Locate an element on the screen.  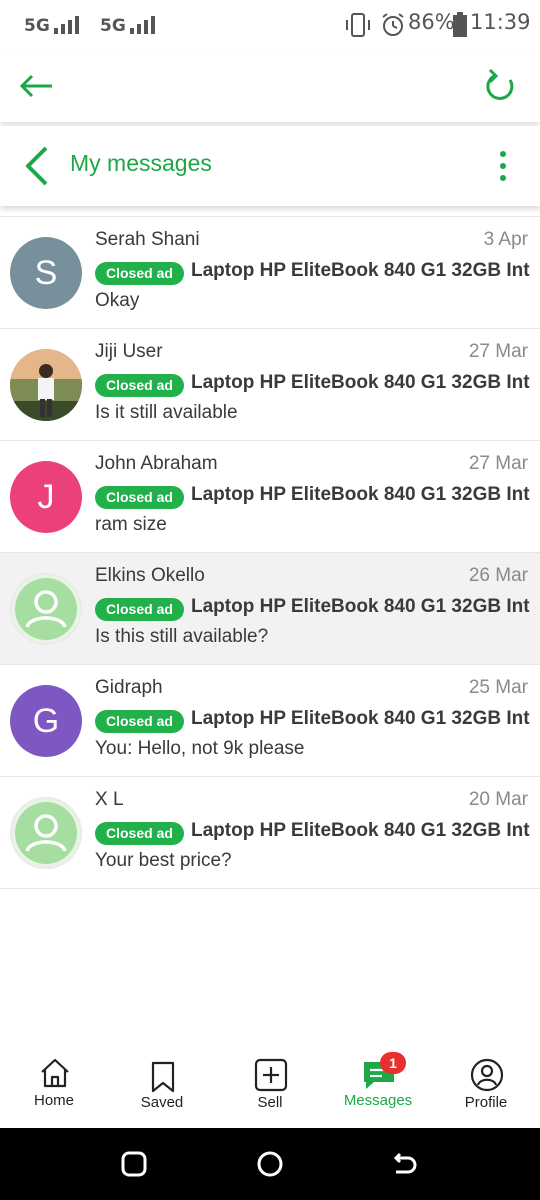
chevron-left-icon is located at coordinates (37, 166).